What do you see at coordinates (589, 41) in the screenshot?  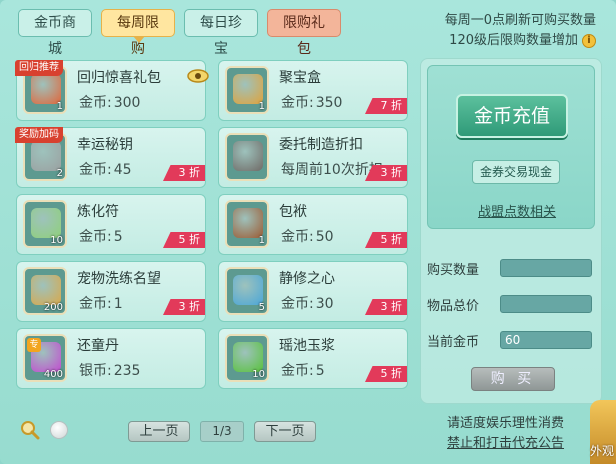 I see `info-icon: i` at bounding box center [589, 41].